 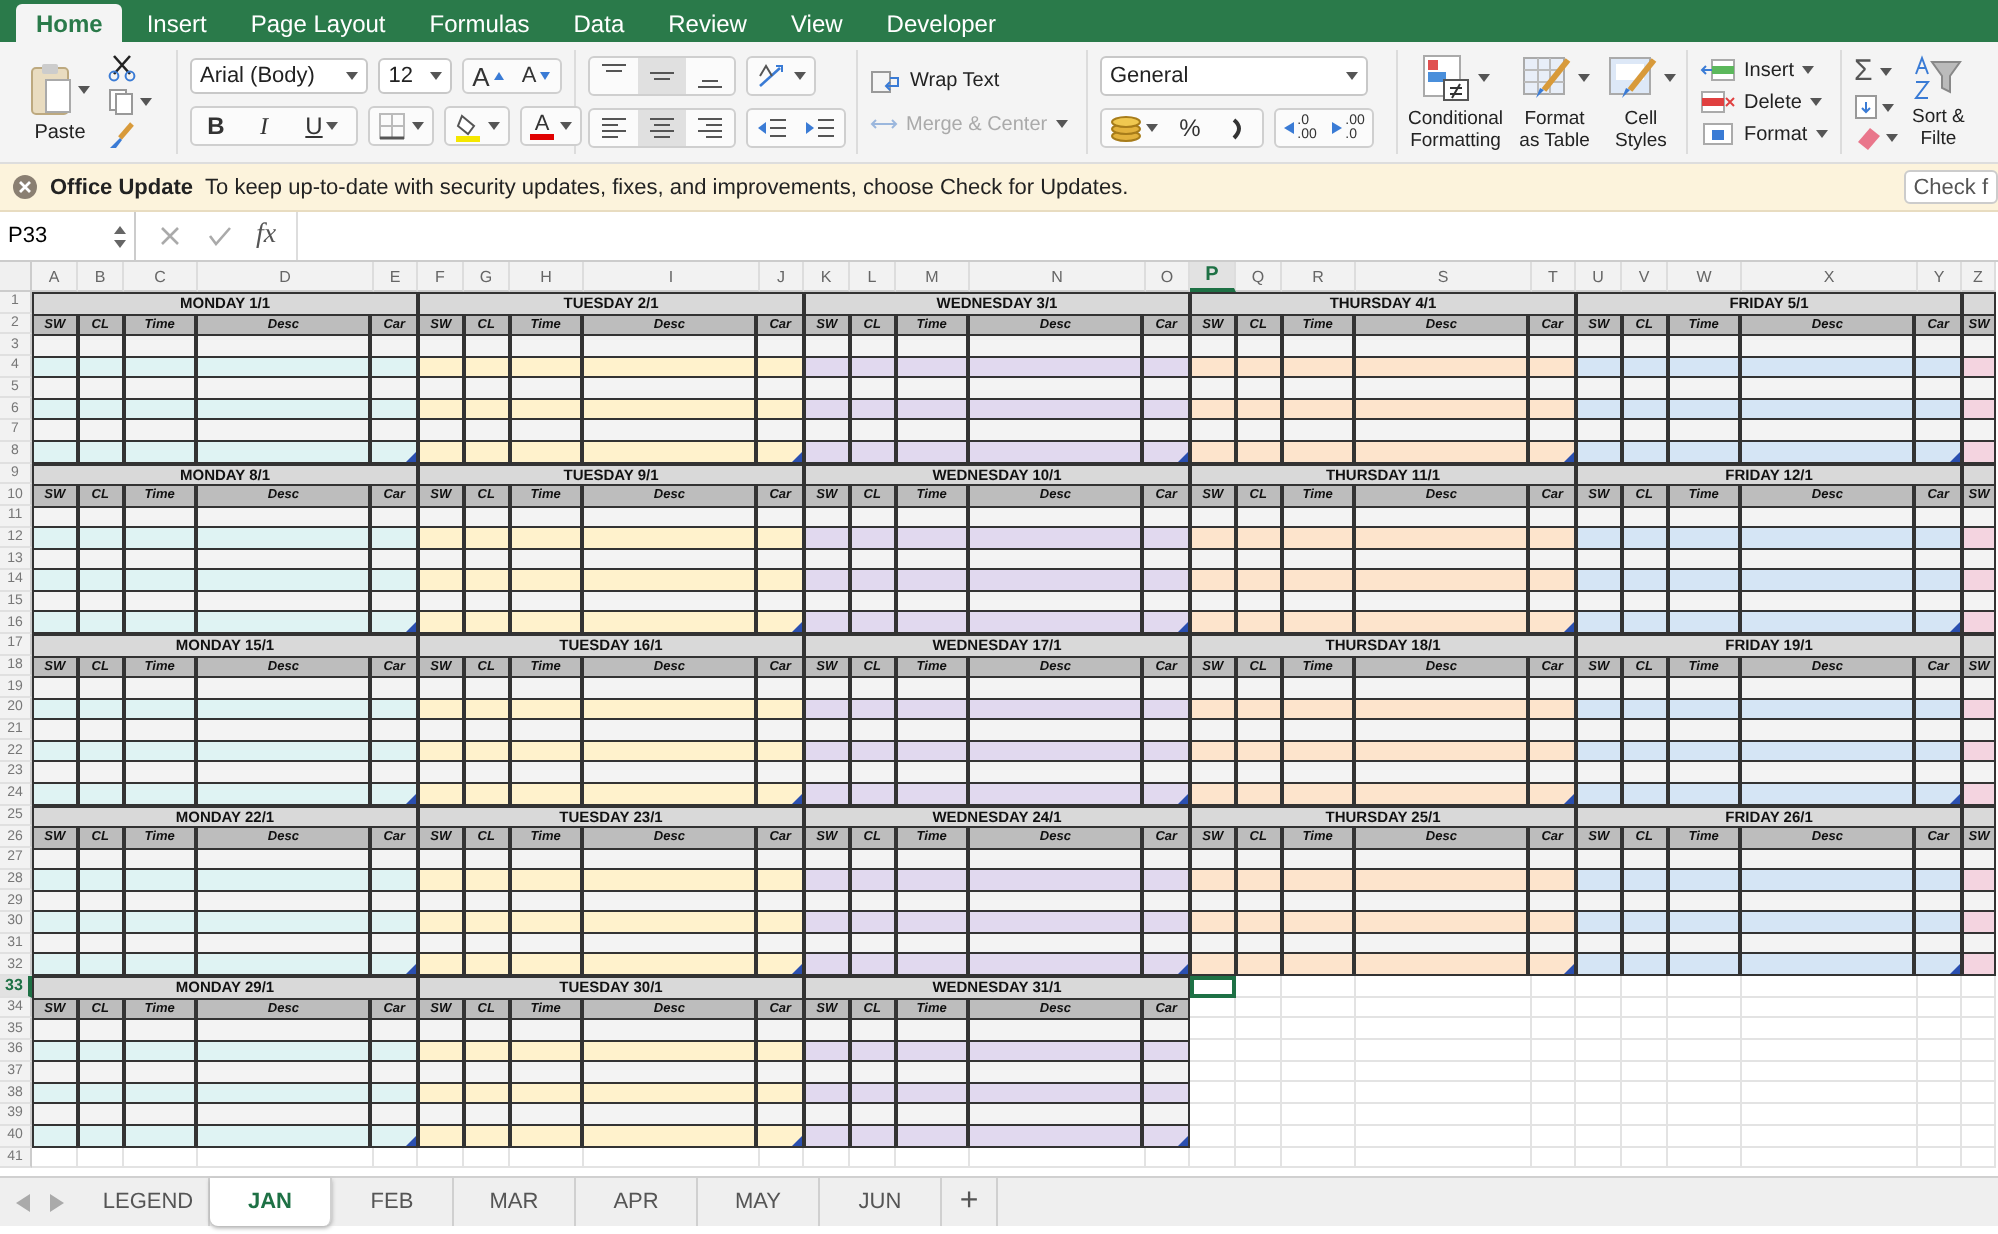 What do you see at coordinates (599, 23) in the screenshot?
I see `menu-tab: Data` at bounding box center [599, 23].